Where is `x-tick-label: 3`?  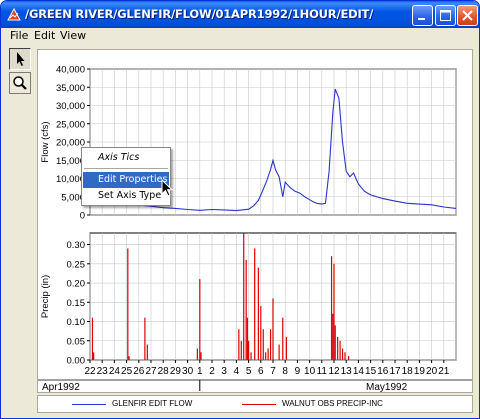
x-tick-label: 3 is located at coordinates (224, 371).